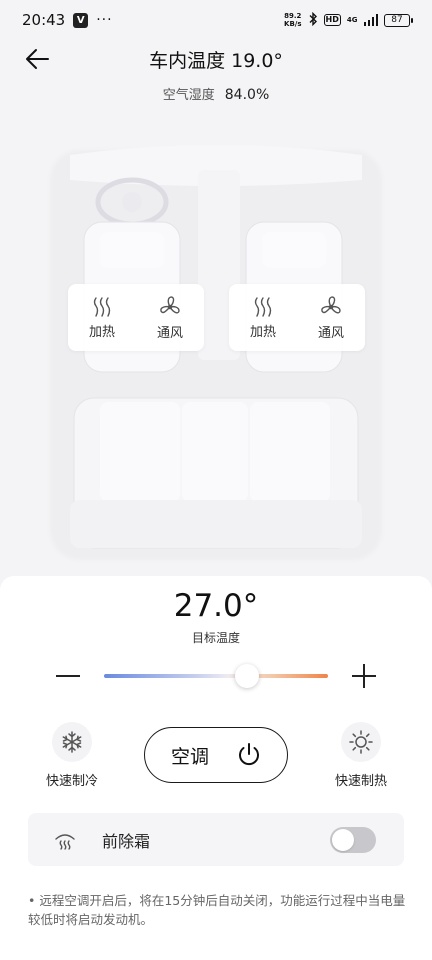 The image size is (432, 960). Describe the element at coordinates (330, 333) in the screenshot. I see `right-seat-vent-label: 通风` at that location.